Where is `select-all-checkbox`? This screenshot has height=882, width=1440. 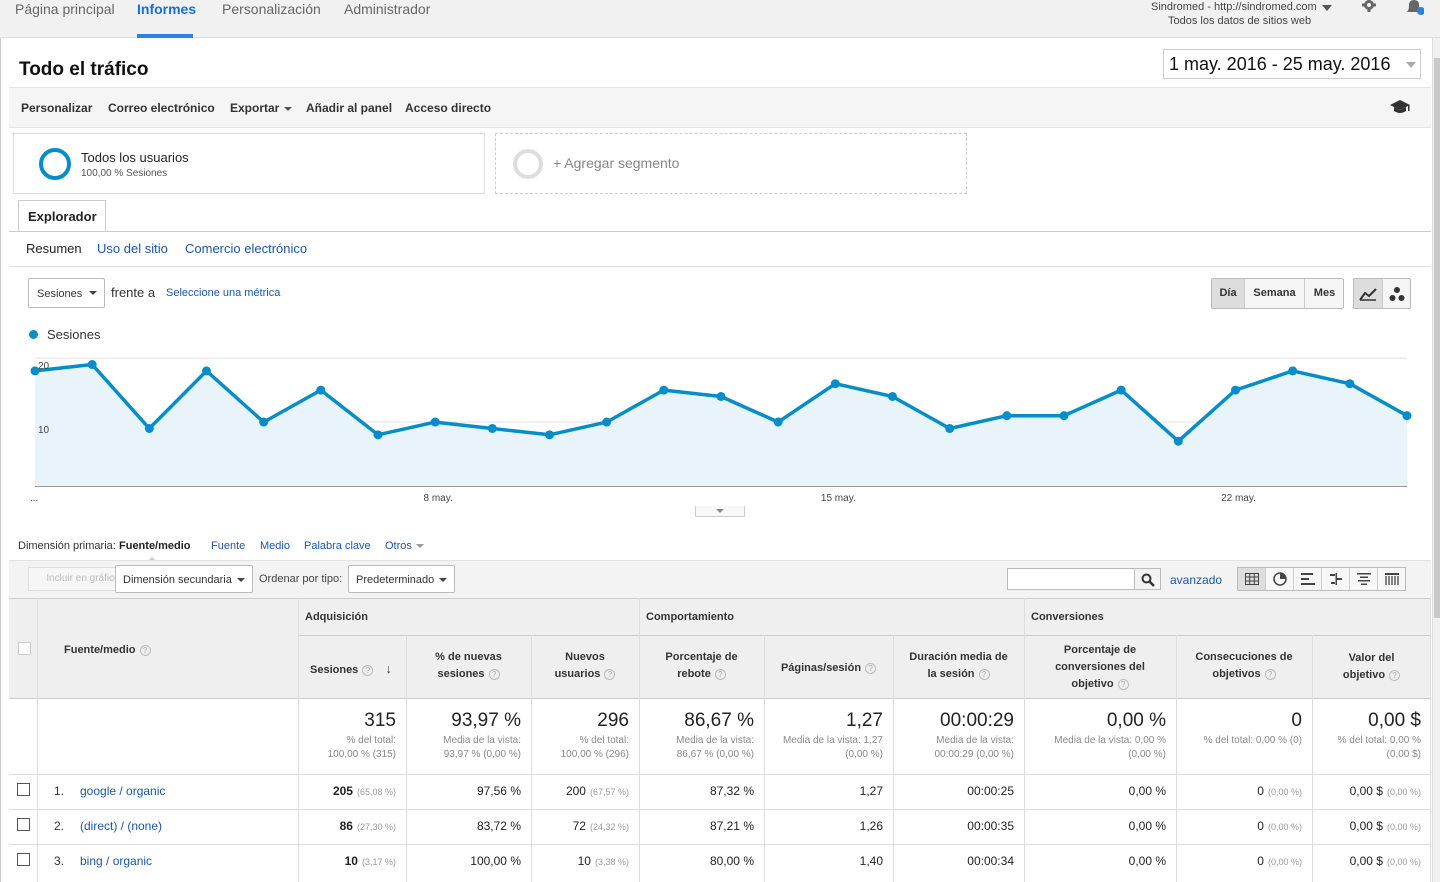 select-all-checkbox is located at coordinates (24, 648).